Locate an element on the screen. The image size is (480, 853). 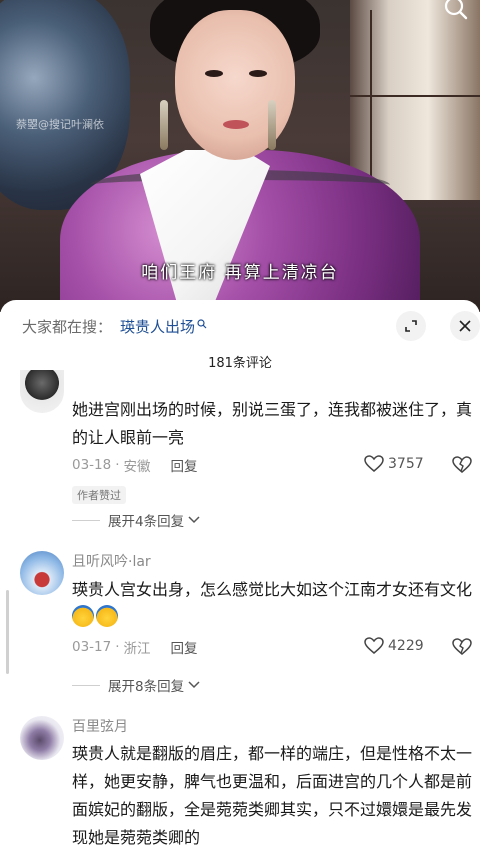
like-button: 3757 is located at coordinates (394, 464).